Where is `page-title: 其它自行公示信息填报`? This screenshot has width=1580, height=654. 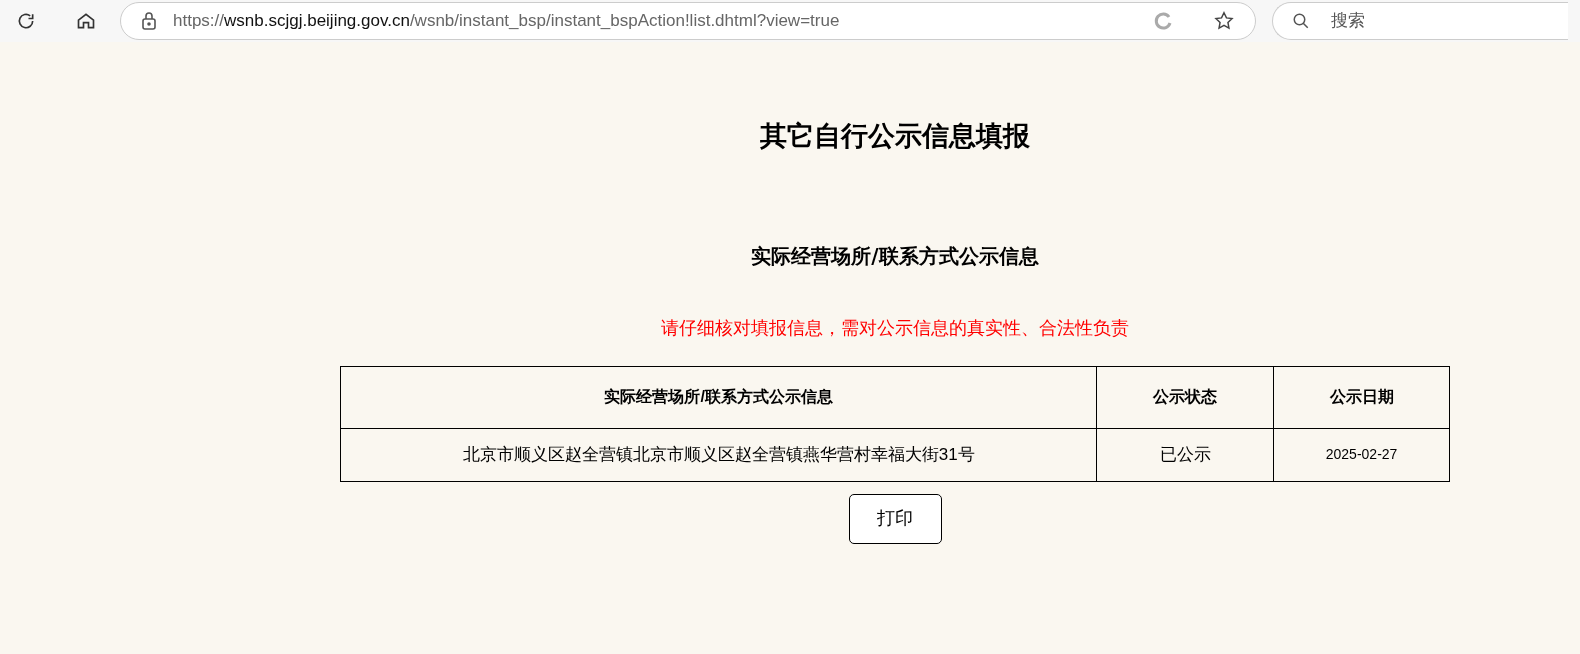
page-title: 其它自行公示信息填报 is located at coordinates (895, 136).